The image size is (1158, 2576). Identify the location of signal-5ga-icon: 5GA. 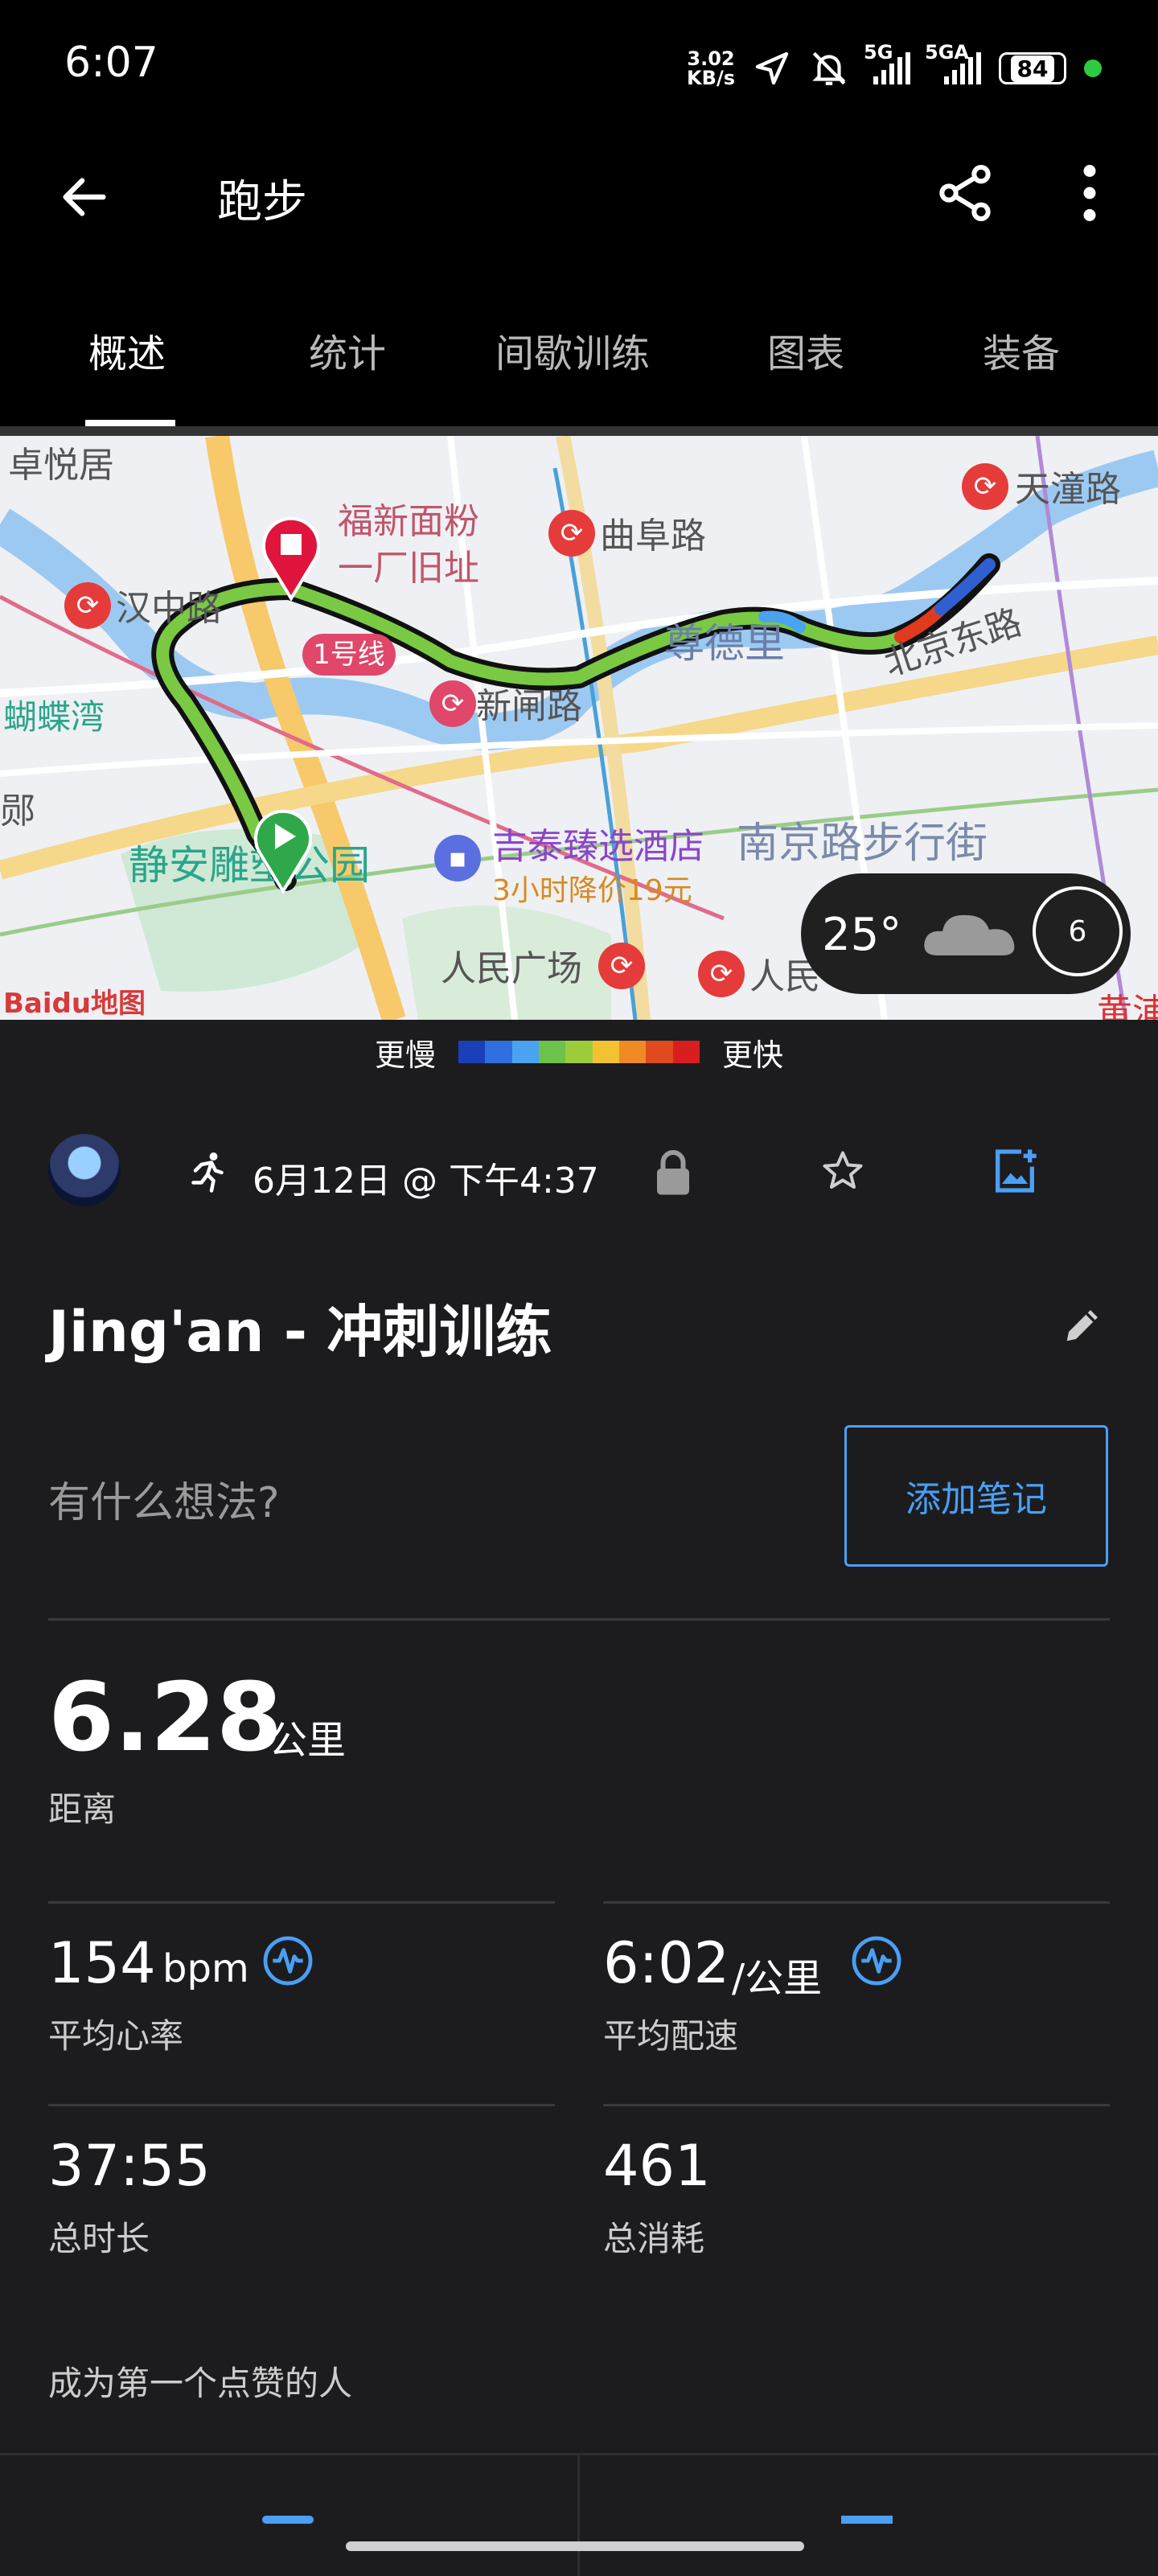
(953, 62).